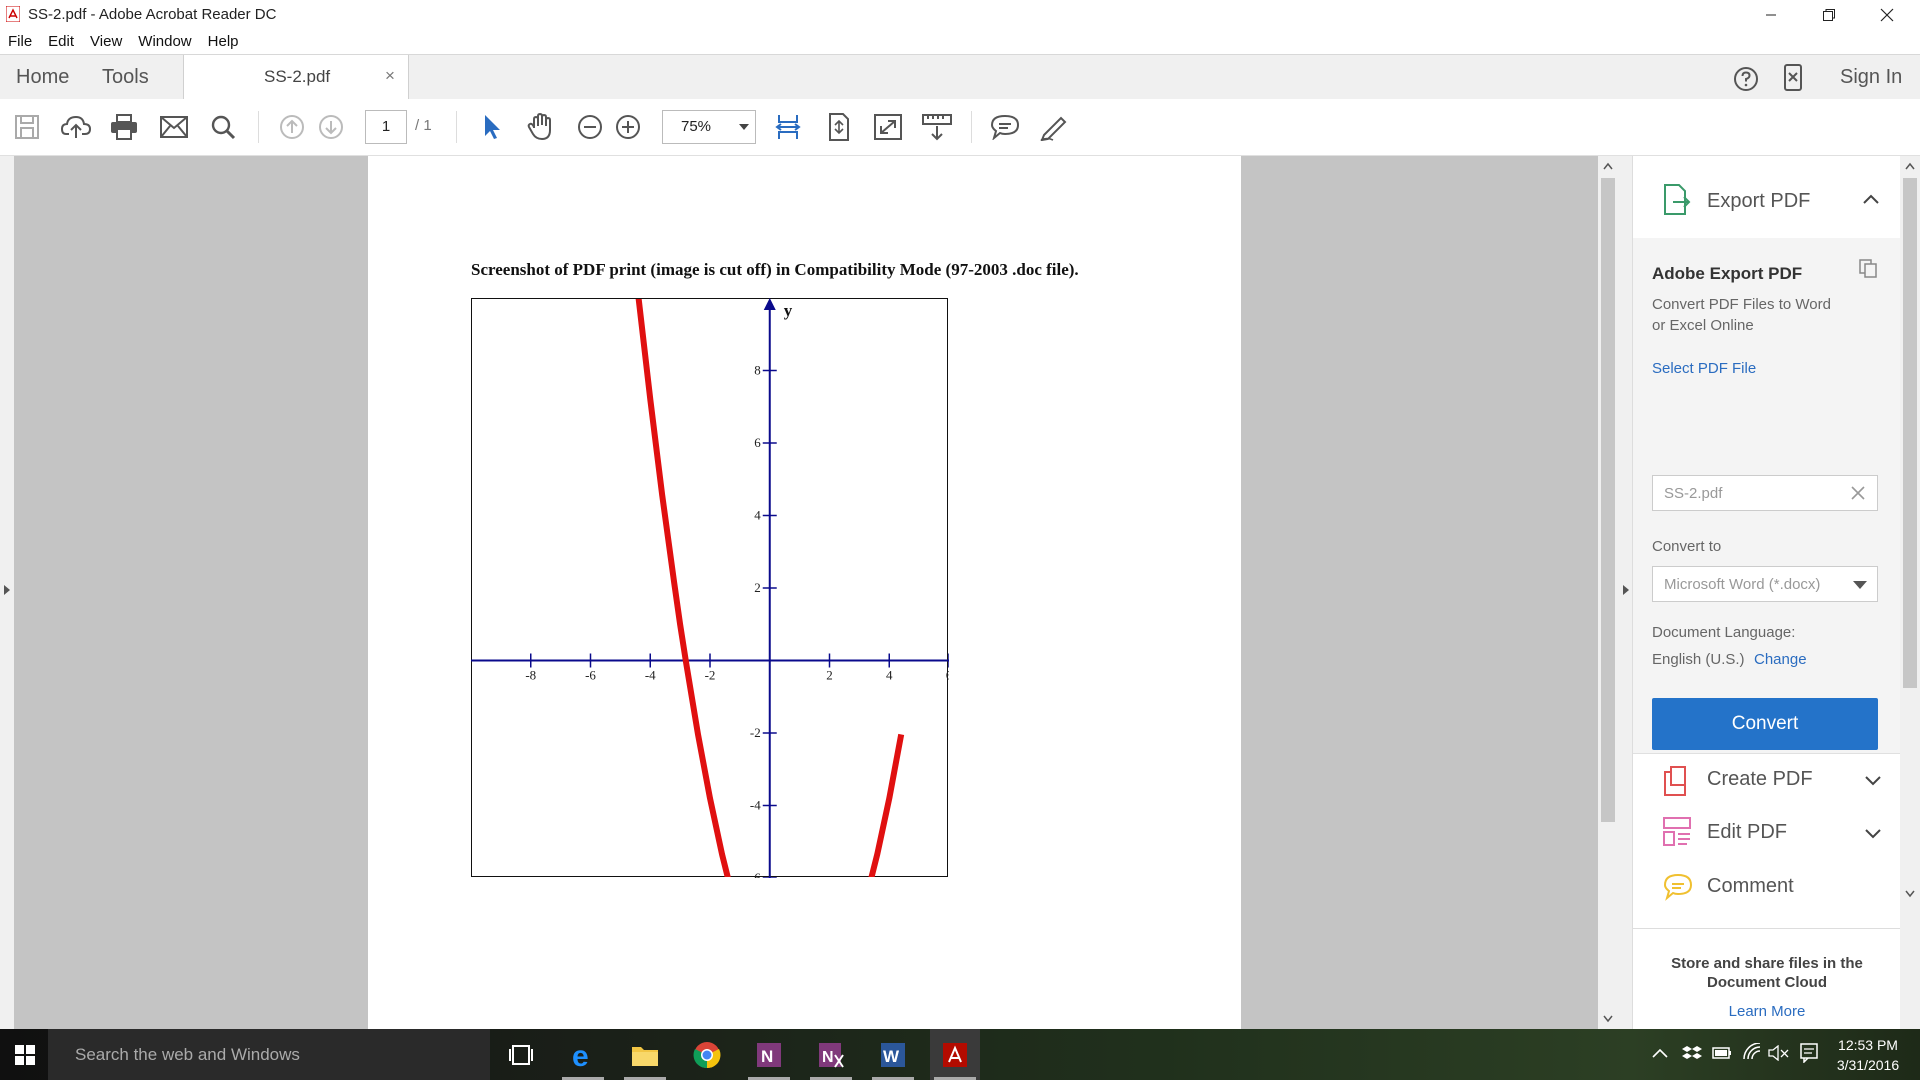 Image resolution: width=1920 pixels, height=1080 pixels. Describe the element at coordinates (76, 127) in the screenshot. I see `upload-cloud-button` at that location.